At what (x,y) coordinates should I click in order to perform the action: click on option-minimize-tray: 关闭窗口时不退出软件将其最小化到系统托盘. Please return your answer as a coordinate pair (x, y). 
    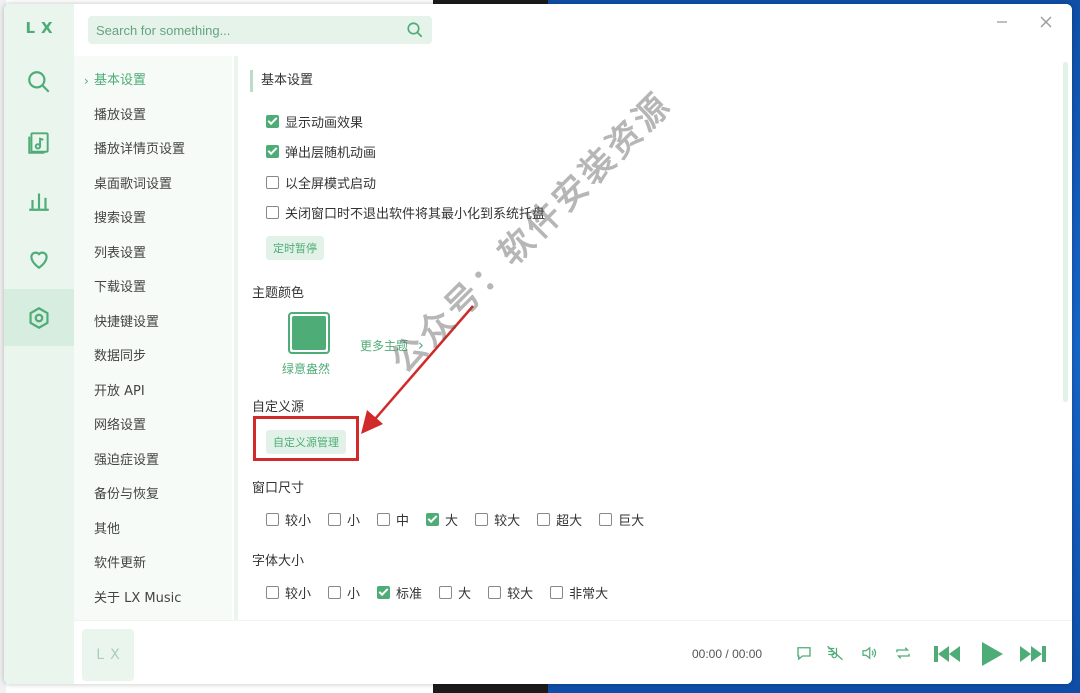
    Looking at the image, I should click on (405, 212).